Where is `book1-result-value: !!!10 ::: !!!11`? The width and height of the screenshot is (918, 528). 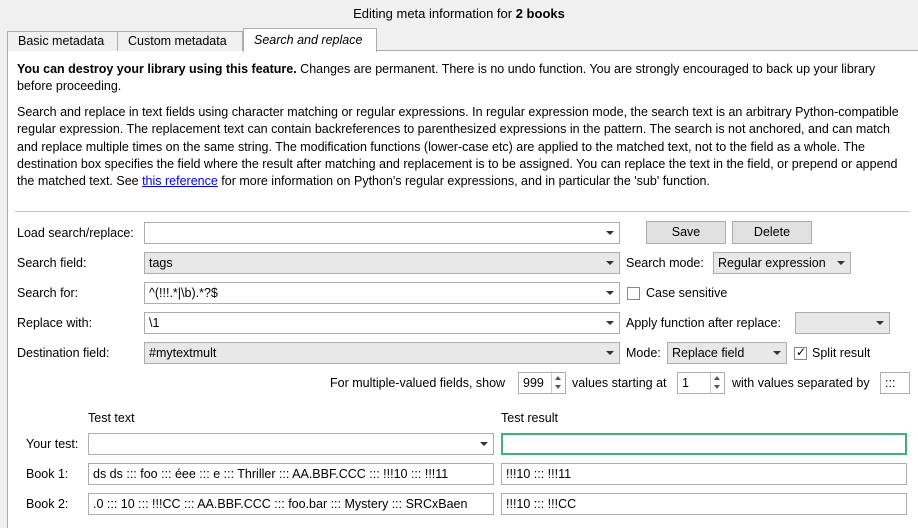
book1-result-value: !!!10 ::: !!!11 is located at coordinates (539, 474).